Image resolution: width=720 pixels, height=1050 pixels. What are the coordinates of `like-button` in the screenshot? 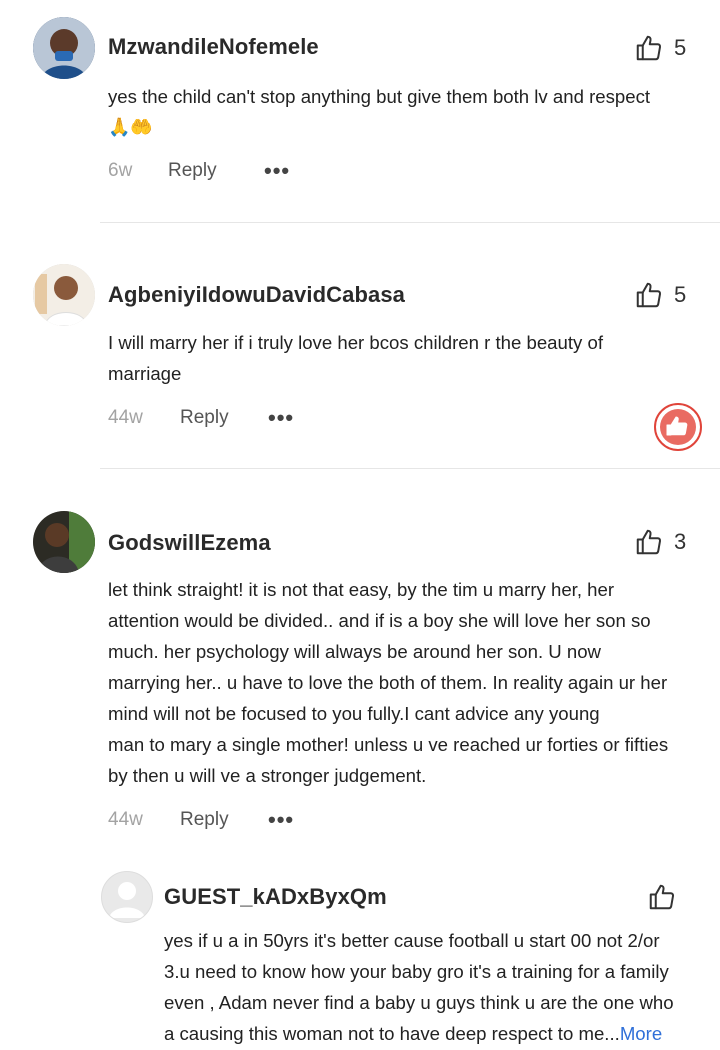 It's located at (662, 897).